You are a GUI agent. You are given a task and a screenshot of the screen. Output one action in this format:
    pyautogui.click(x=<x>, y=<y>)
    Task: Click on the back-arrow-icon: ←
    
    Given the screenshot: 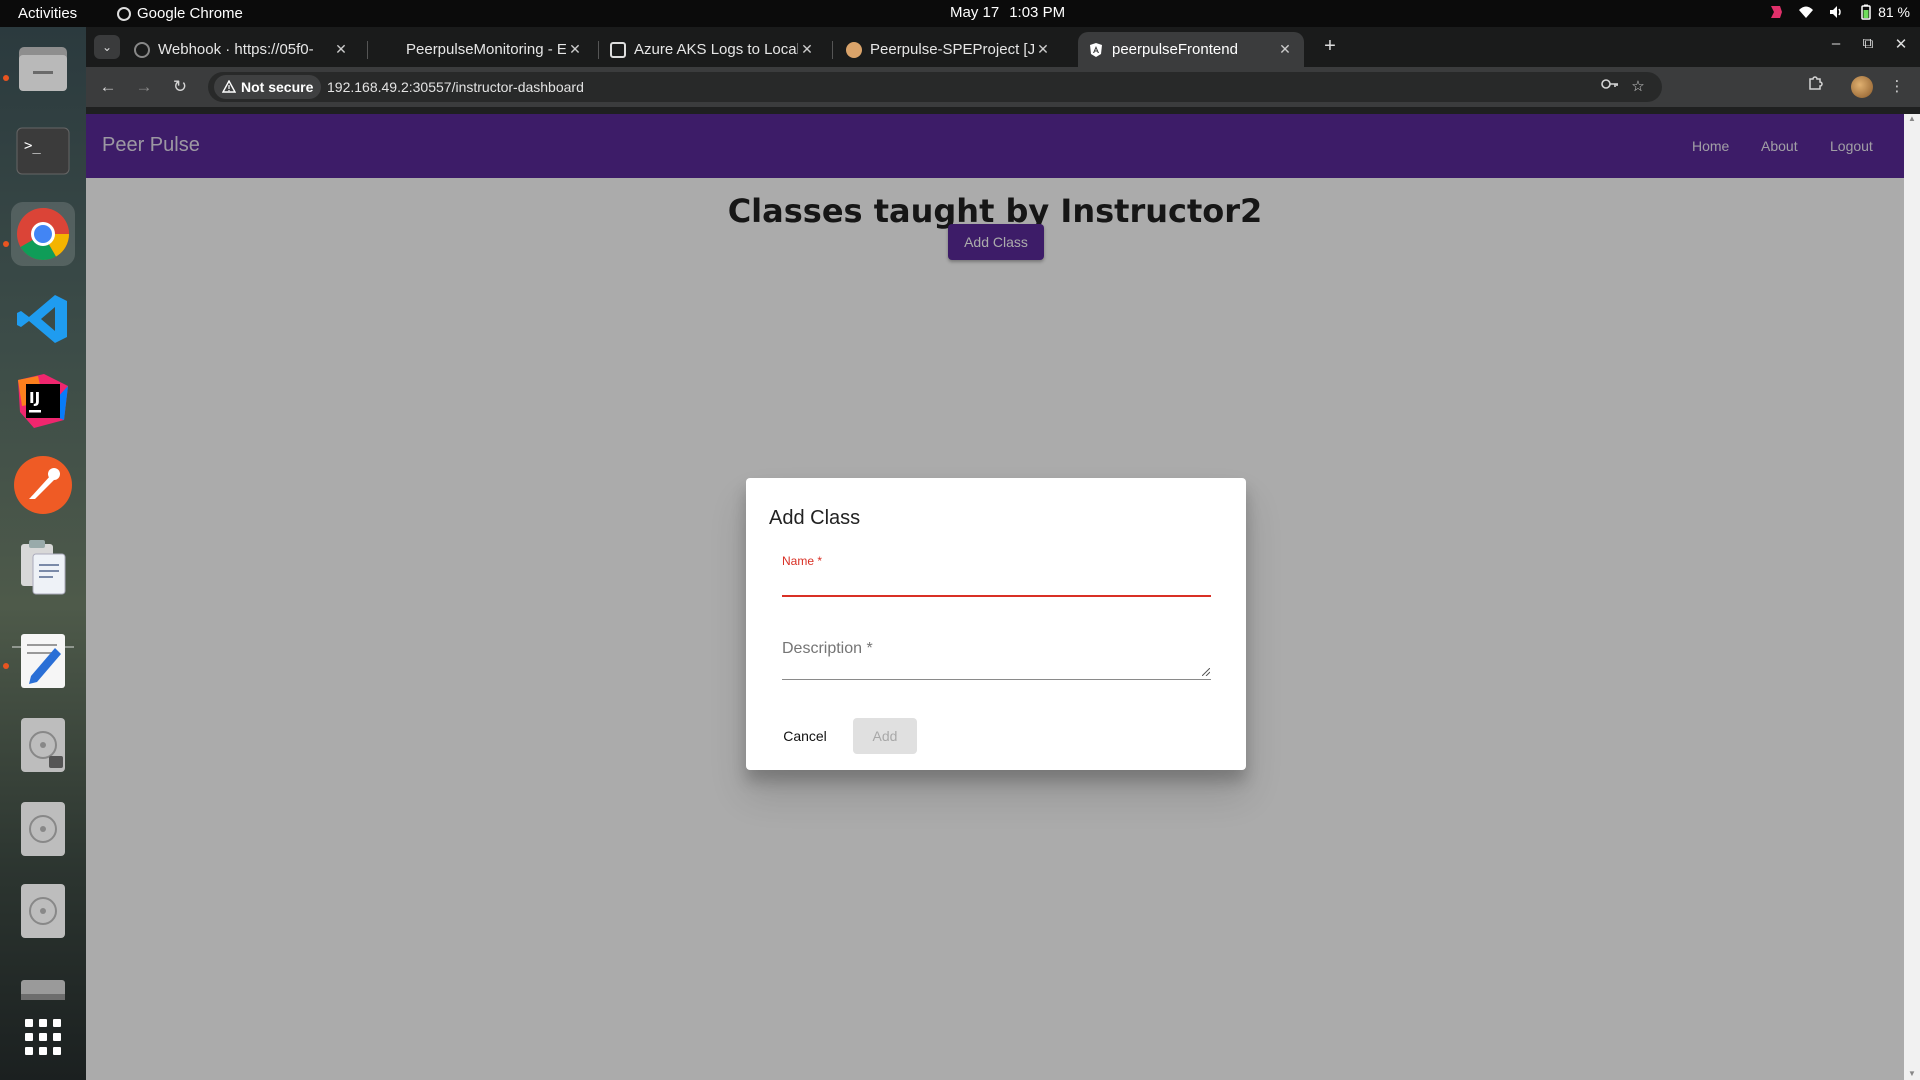 What is the action you would take?
    pyautogui.click(x=108, y=86)
    